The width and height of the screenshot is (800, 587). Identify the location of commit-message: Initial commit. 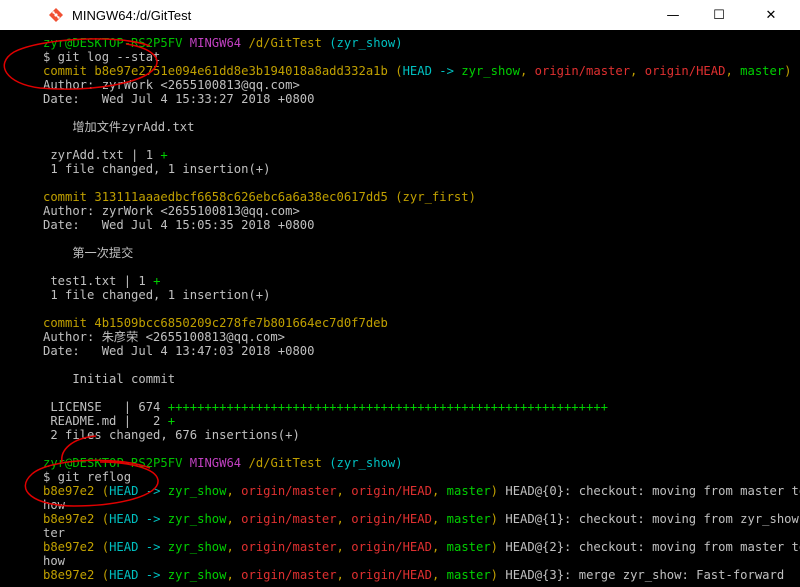
(109, 379).